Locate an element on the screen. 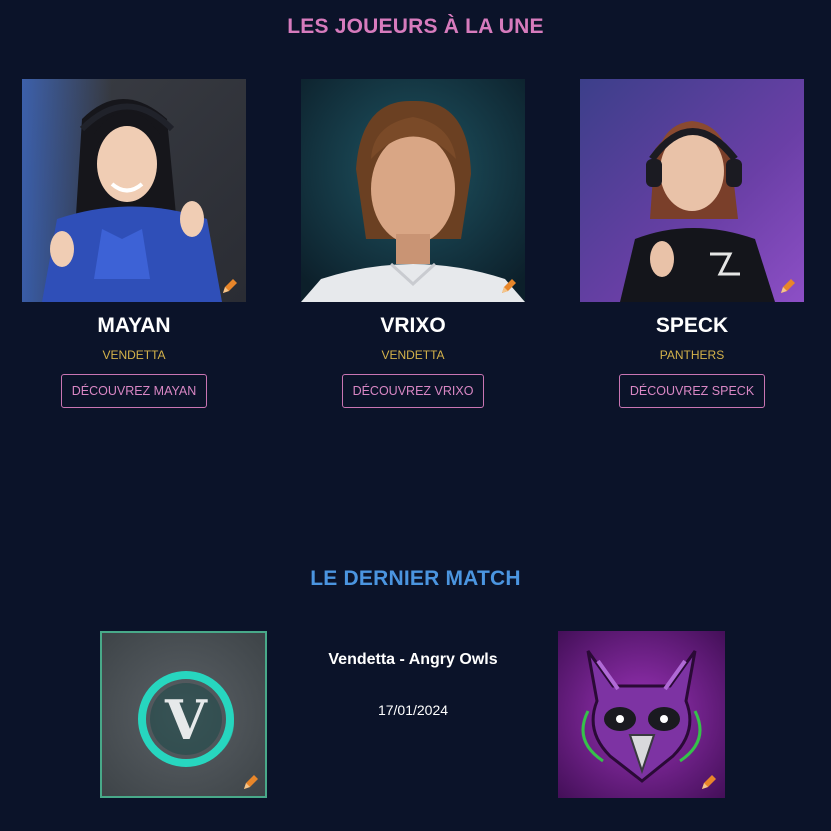 Image resolution: width=831 pixels, height=831 pixels. player-name: SPECK is located at coordinates (692, 325).